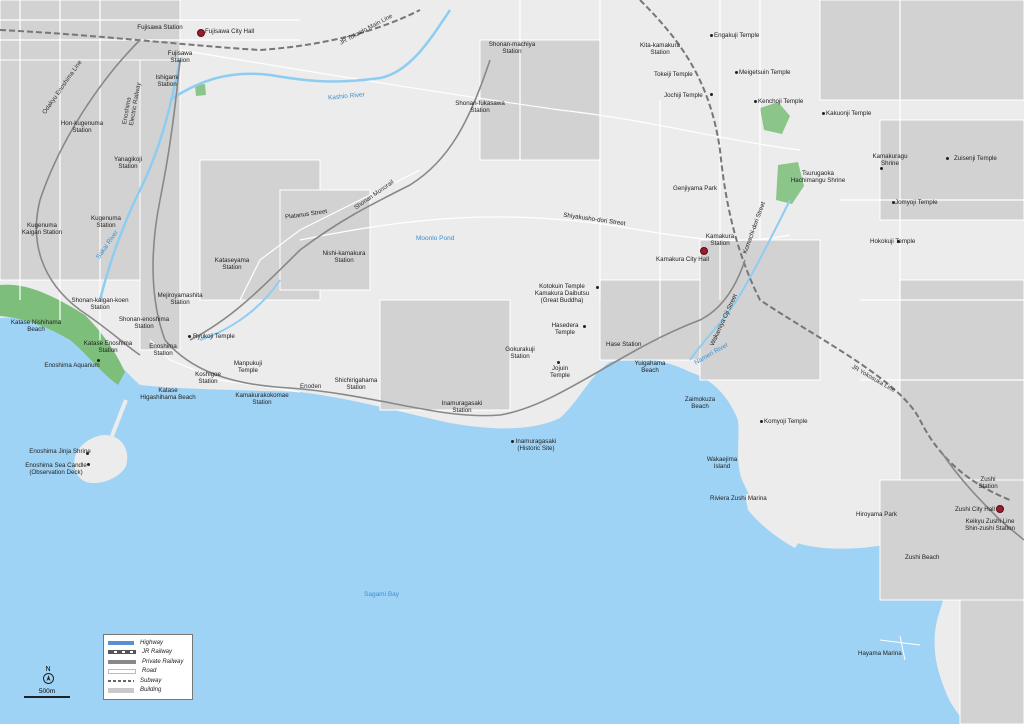 This screenshot has width=1024, height=724. I want to click on legend-row-highway: Highway, so click(148, 643).